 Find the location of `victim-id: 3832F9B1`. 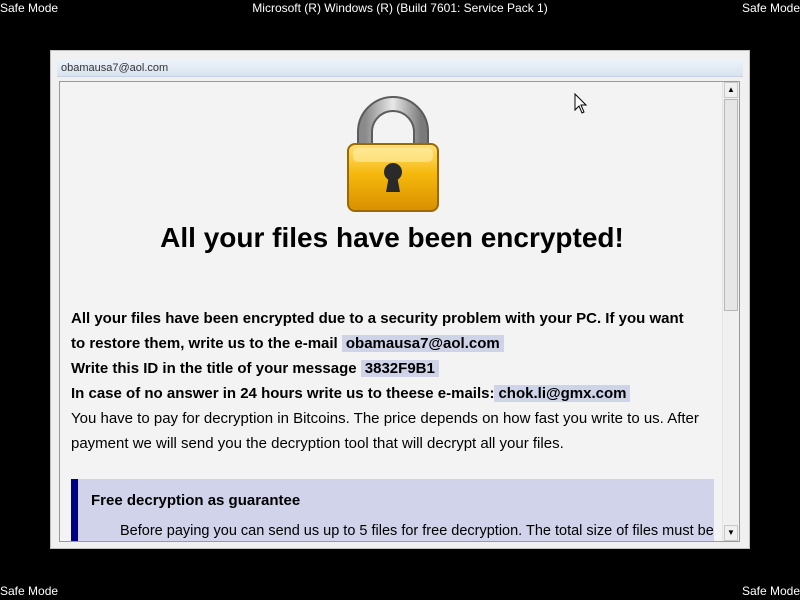

victim-id: 3832F9B1 is located at coordinates (399, 368).